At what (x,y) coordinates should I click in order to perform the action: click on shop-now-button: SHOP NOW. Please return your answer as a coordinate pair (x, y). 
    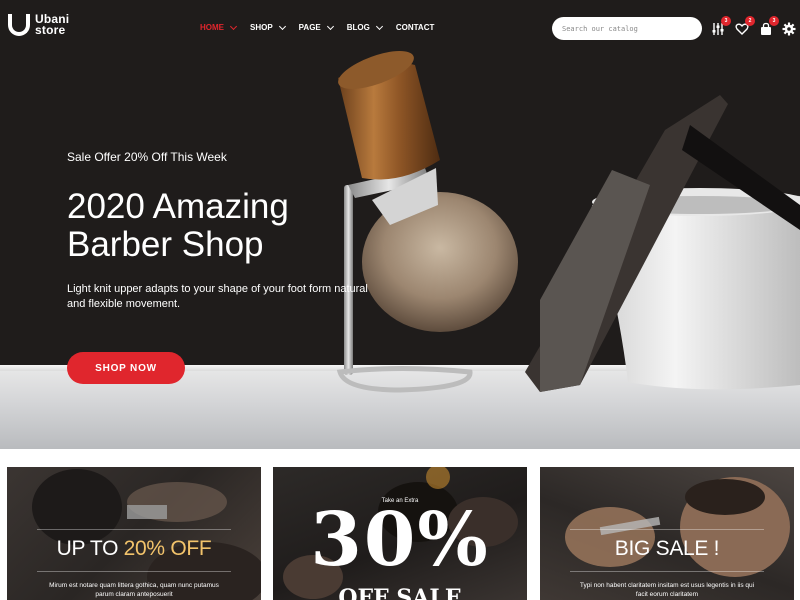
    Looking at the image, I should click on (126, 368).